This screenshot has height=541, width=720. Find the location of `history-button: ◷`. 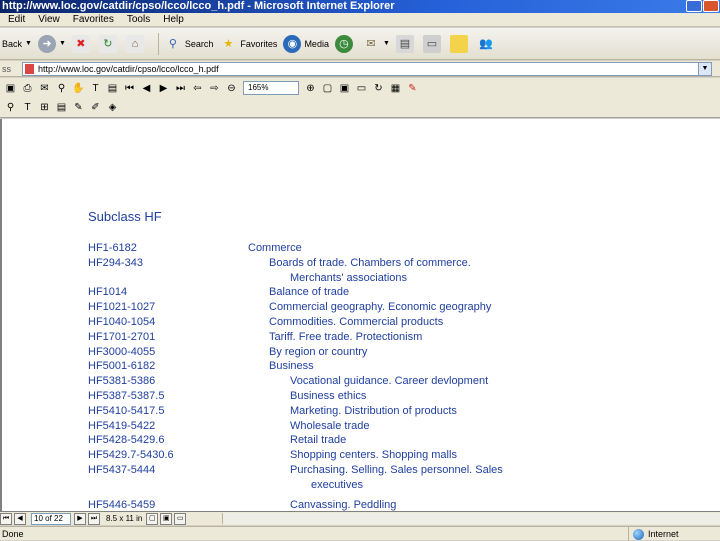

history-button: ◷ is located at coordinates (345, 43).